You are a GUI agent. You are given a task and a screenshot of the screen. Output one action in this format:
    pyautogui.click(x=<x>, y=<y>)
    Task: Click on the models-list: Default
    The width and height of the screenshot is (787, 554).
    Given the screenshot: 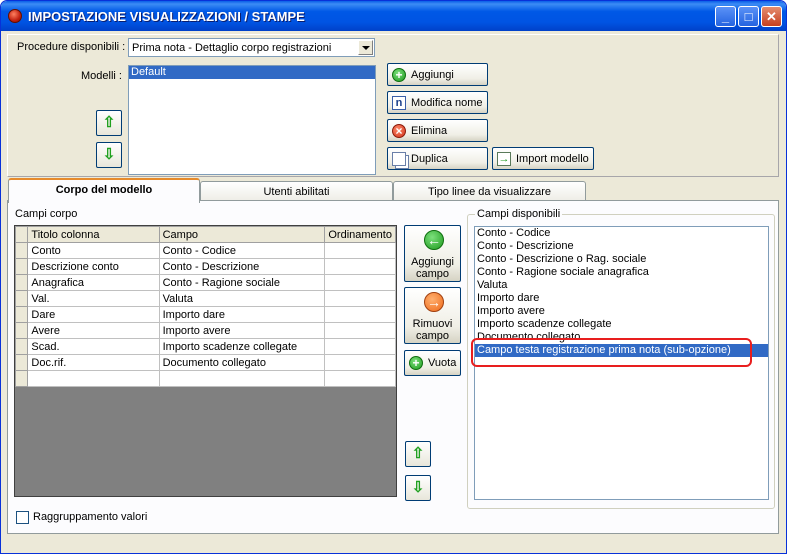 What is the action you would take?
    pyautogui.click(x=252, y=120)
    